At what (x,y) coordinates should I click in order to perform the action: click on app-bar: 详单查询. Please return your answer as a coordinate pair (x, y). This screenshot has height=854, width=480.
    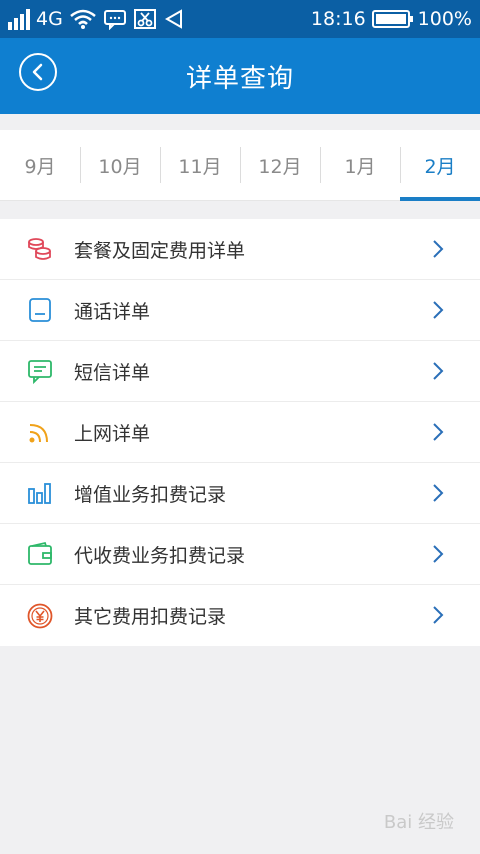
    Looking at the image, I should click on (240, 76).